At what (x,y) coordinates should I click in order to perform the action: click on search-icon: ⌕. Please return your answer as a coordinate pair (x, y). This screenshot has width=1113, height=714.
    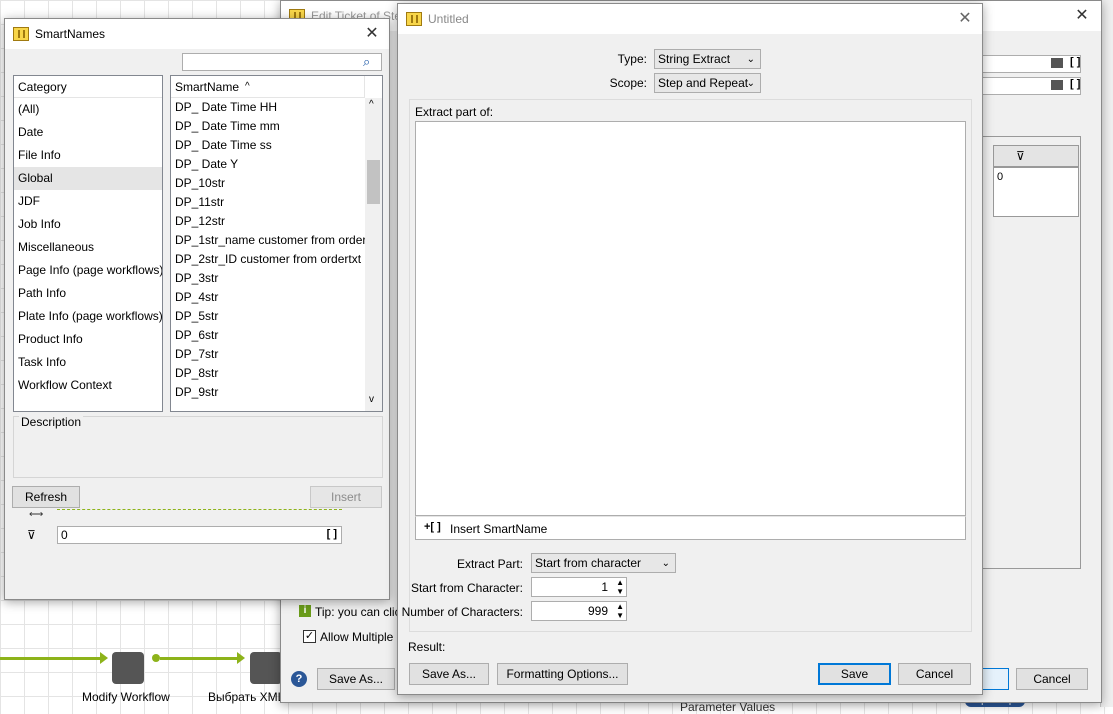
    Looking at the image, I should click on (366, 62).